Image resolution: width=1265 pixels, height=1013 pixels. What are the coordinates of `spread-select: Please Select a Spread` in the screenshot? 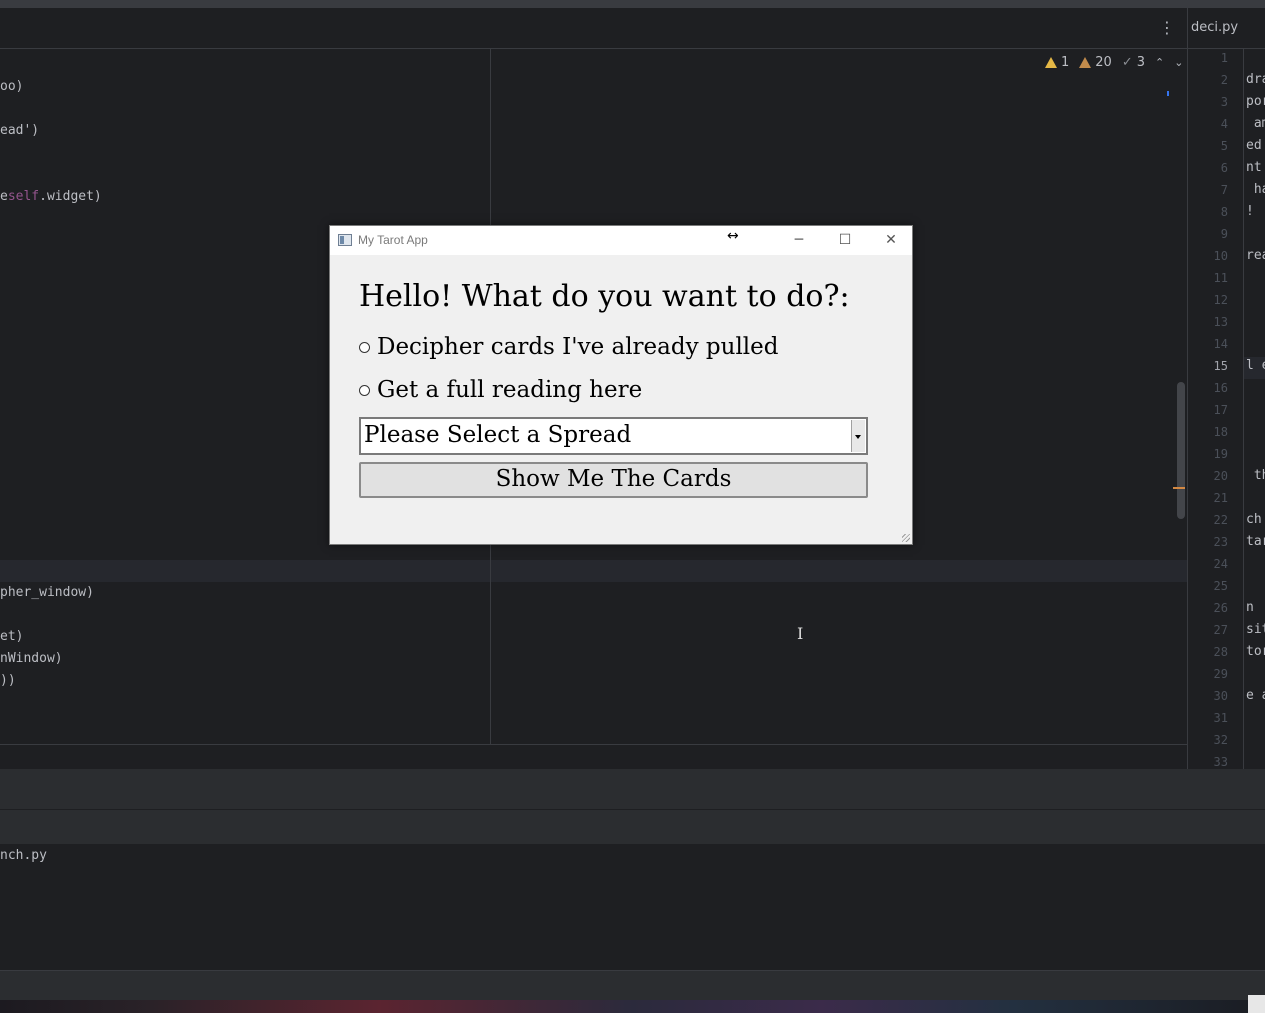 It's located at (613, 436).